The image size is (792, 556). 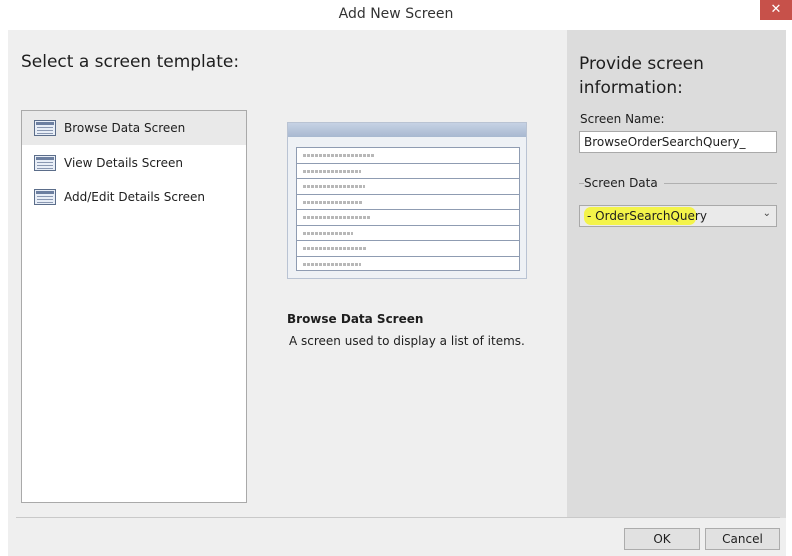 What do you see at coordinates (647, 216) in the screenshot?
I see `screen-data-value: - OrderSearchQuery` at bounding box center [647, 216].